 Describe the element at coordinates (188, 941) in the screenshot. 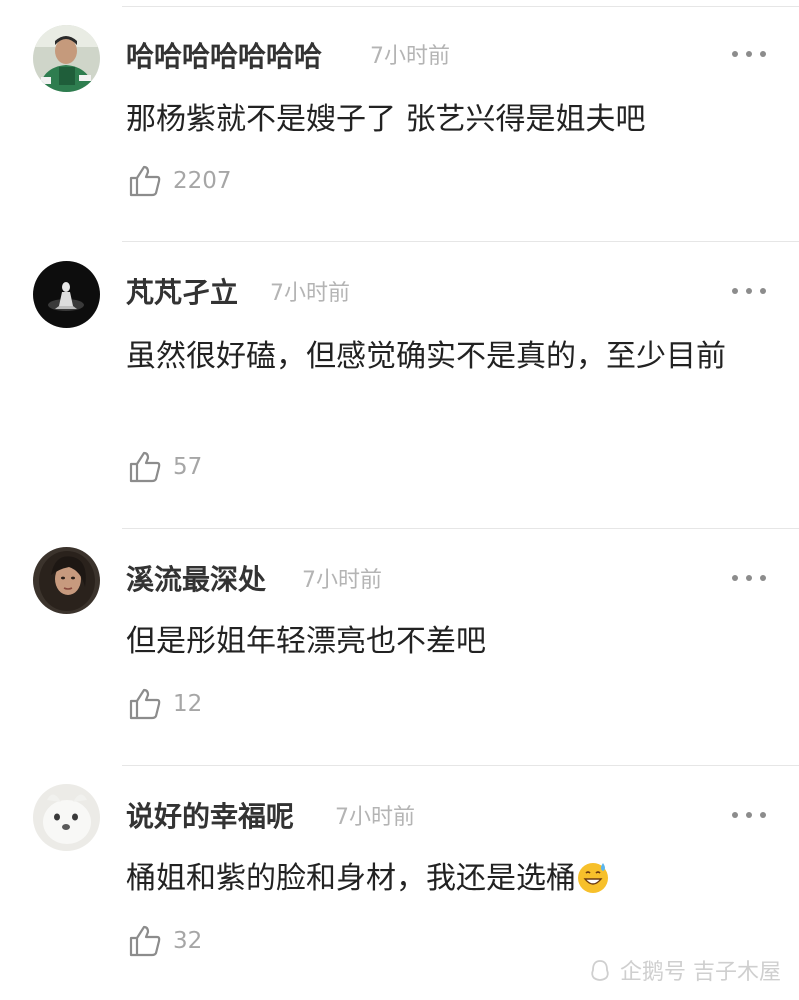

I see `like-count: 32` at that location.